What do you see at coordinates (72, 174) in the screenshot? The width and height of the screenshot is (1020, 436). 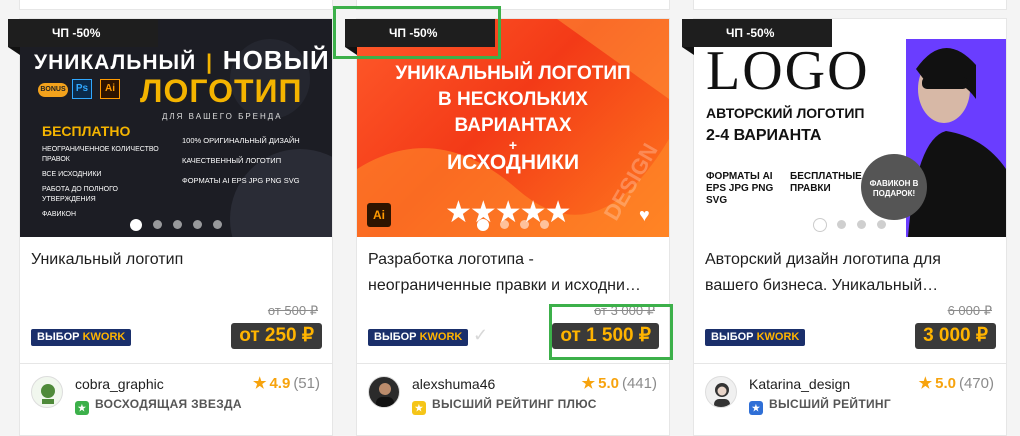 I see `cover-text: ВСЕ ИСХОДНИКИ` at bounding box center [72, 174].